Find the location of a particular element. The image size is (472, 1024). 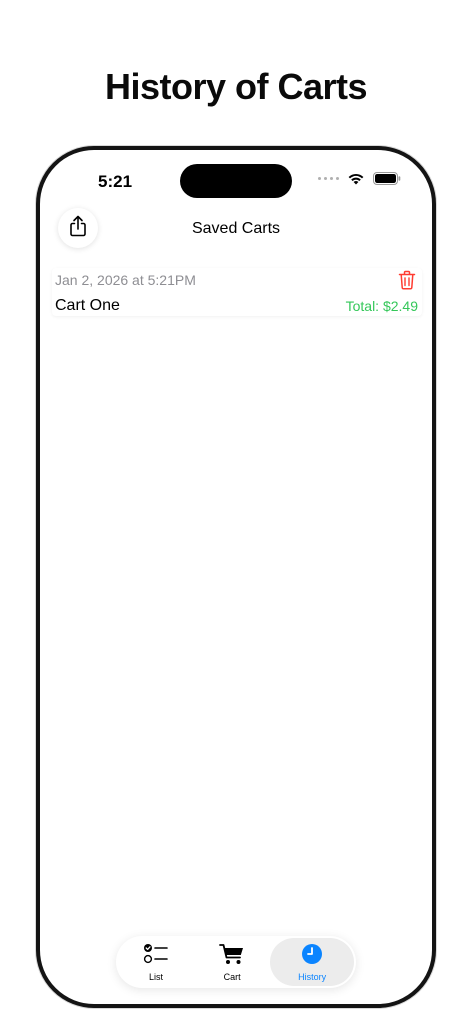

delete-cart-button is located at coordinates (408, 280).